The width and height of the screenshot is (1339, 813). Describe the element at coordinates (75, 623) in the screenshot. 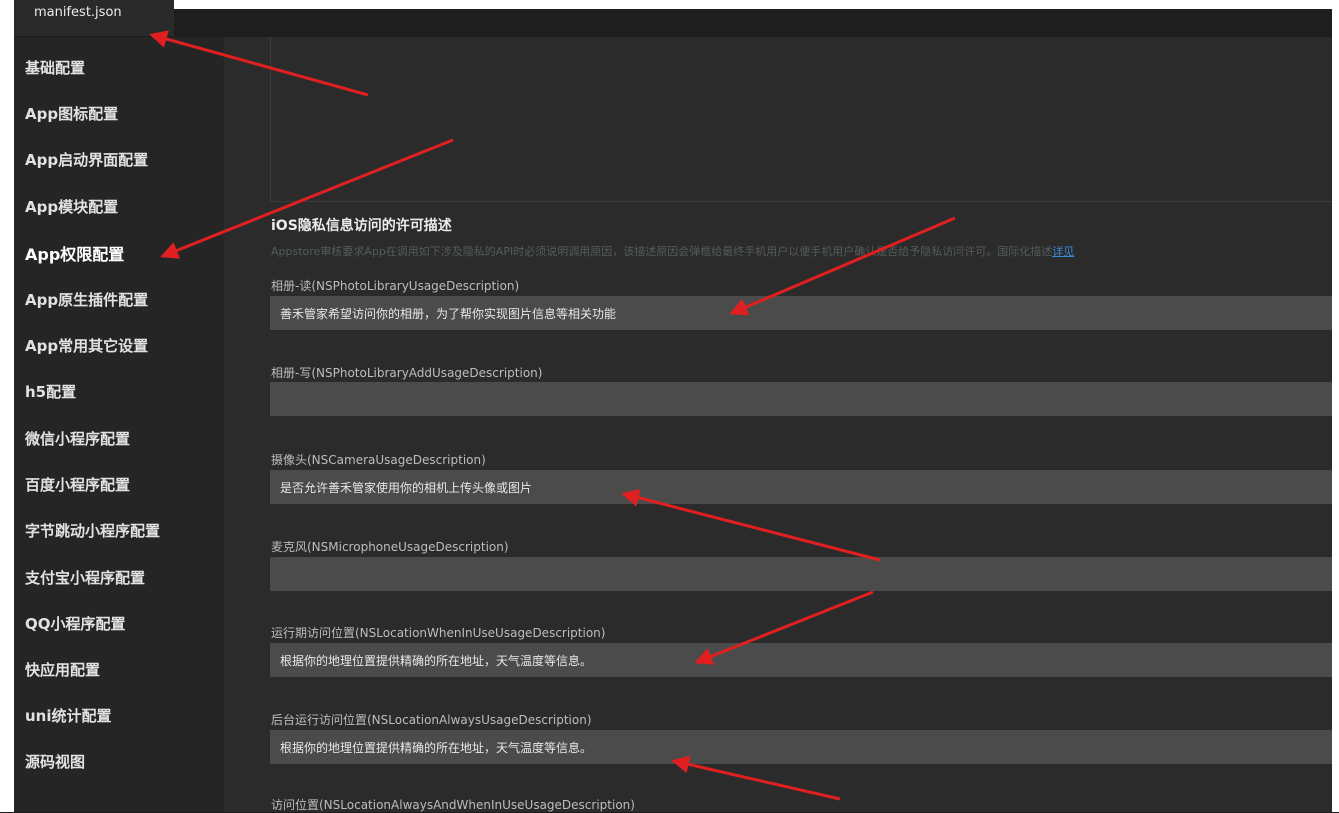

I see `sidebar-item-qq-mp-config: QQ小程序配置` at that location.